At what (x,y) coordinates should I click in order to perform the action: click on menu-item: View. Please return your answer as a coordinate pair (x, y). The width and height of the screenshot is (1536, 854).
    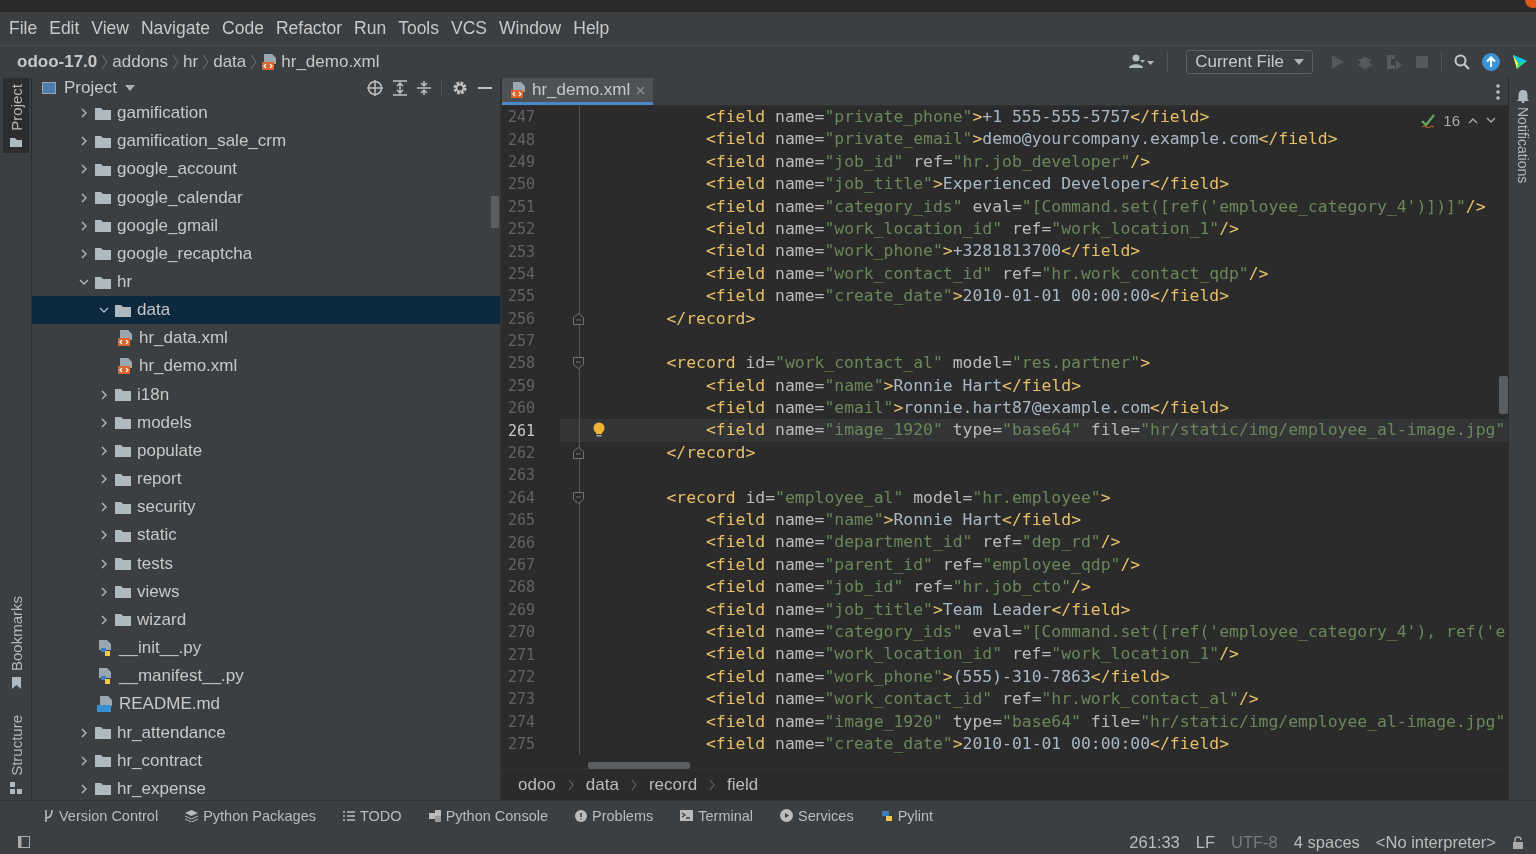
    Looking at the image, I should click on (110, 28).